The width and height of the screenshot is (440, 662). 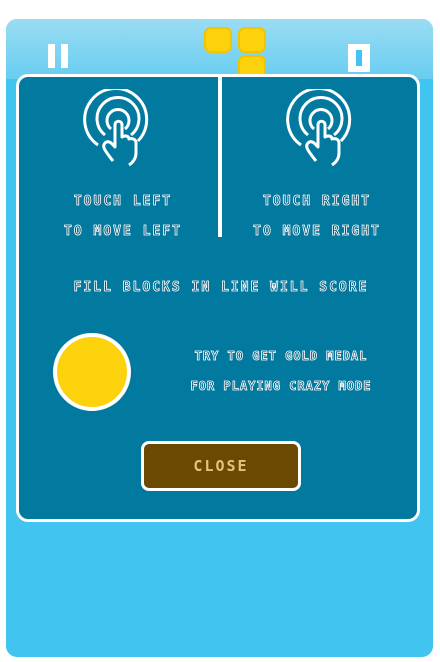 What do you see at coordinates (237, 54) in the screenshot?
I see `falling-piece` at bounding box center [237, 54].